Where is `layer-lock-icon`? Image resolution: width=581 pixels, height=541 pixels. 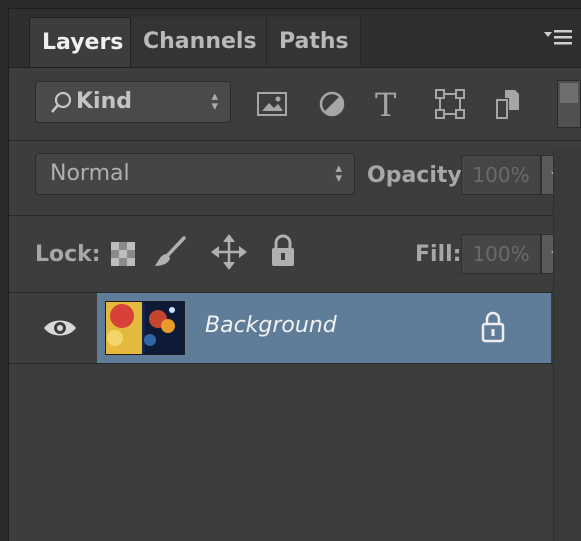
layer-lock-icon is located at coordinates (493, 329).